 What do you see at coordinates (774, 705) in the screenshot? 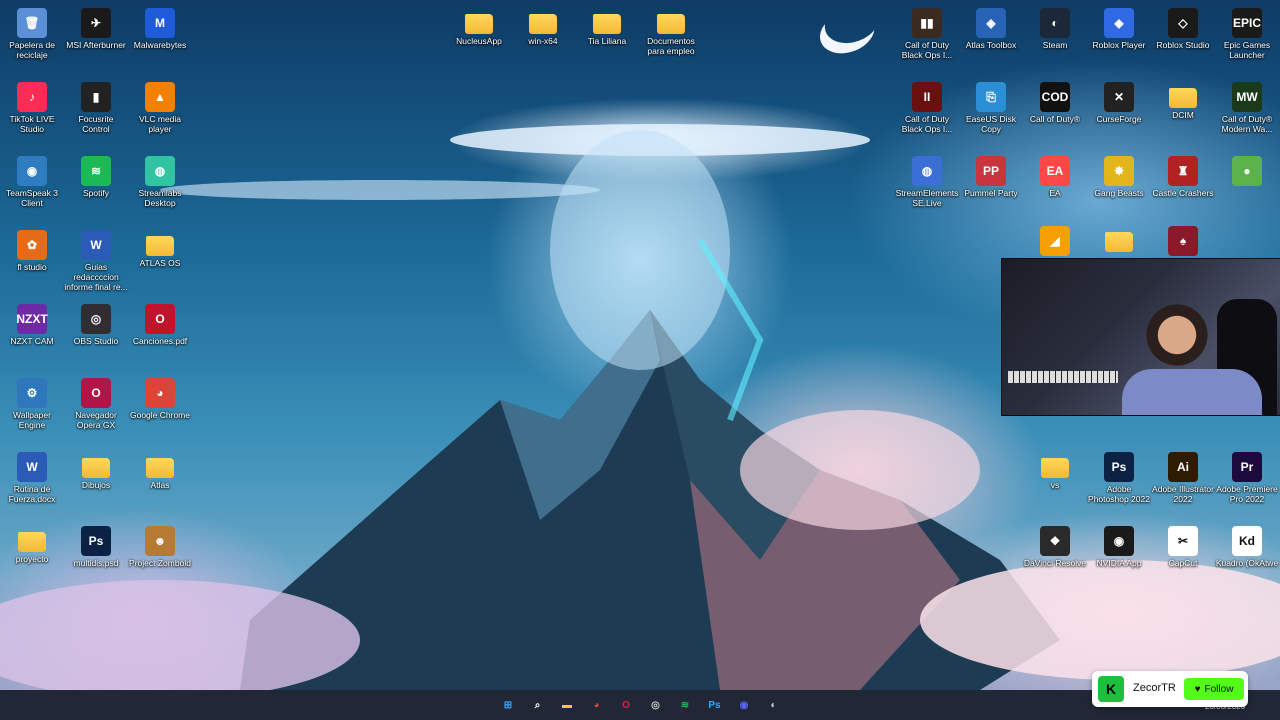
I see `steam-icon: ◐` at bounding box center [774, 705].